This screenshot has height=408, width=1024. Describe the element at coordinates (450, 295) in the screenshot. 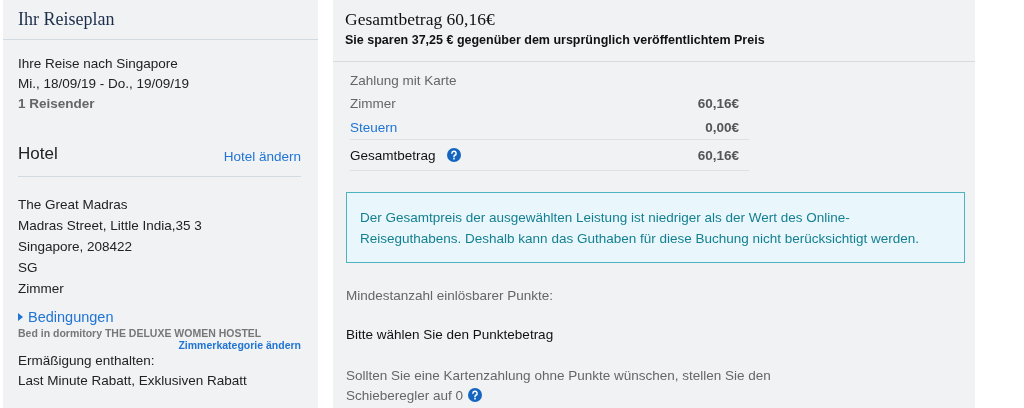

I see `min-points-label: Mindestanzahl einlösbarer Punkte:` at that location.